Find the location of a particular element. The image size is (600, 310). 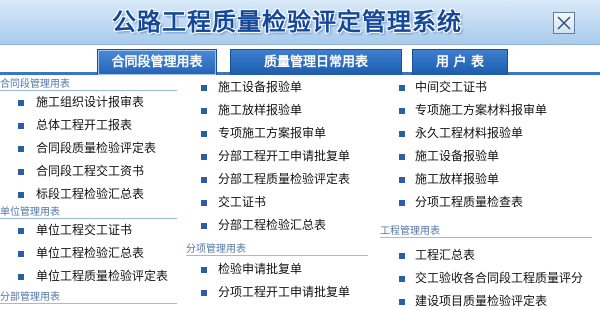

tab-users: 用 户 表 is located at coordinates (460, 62).